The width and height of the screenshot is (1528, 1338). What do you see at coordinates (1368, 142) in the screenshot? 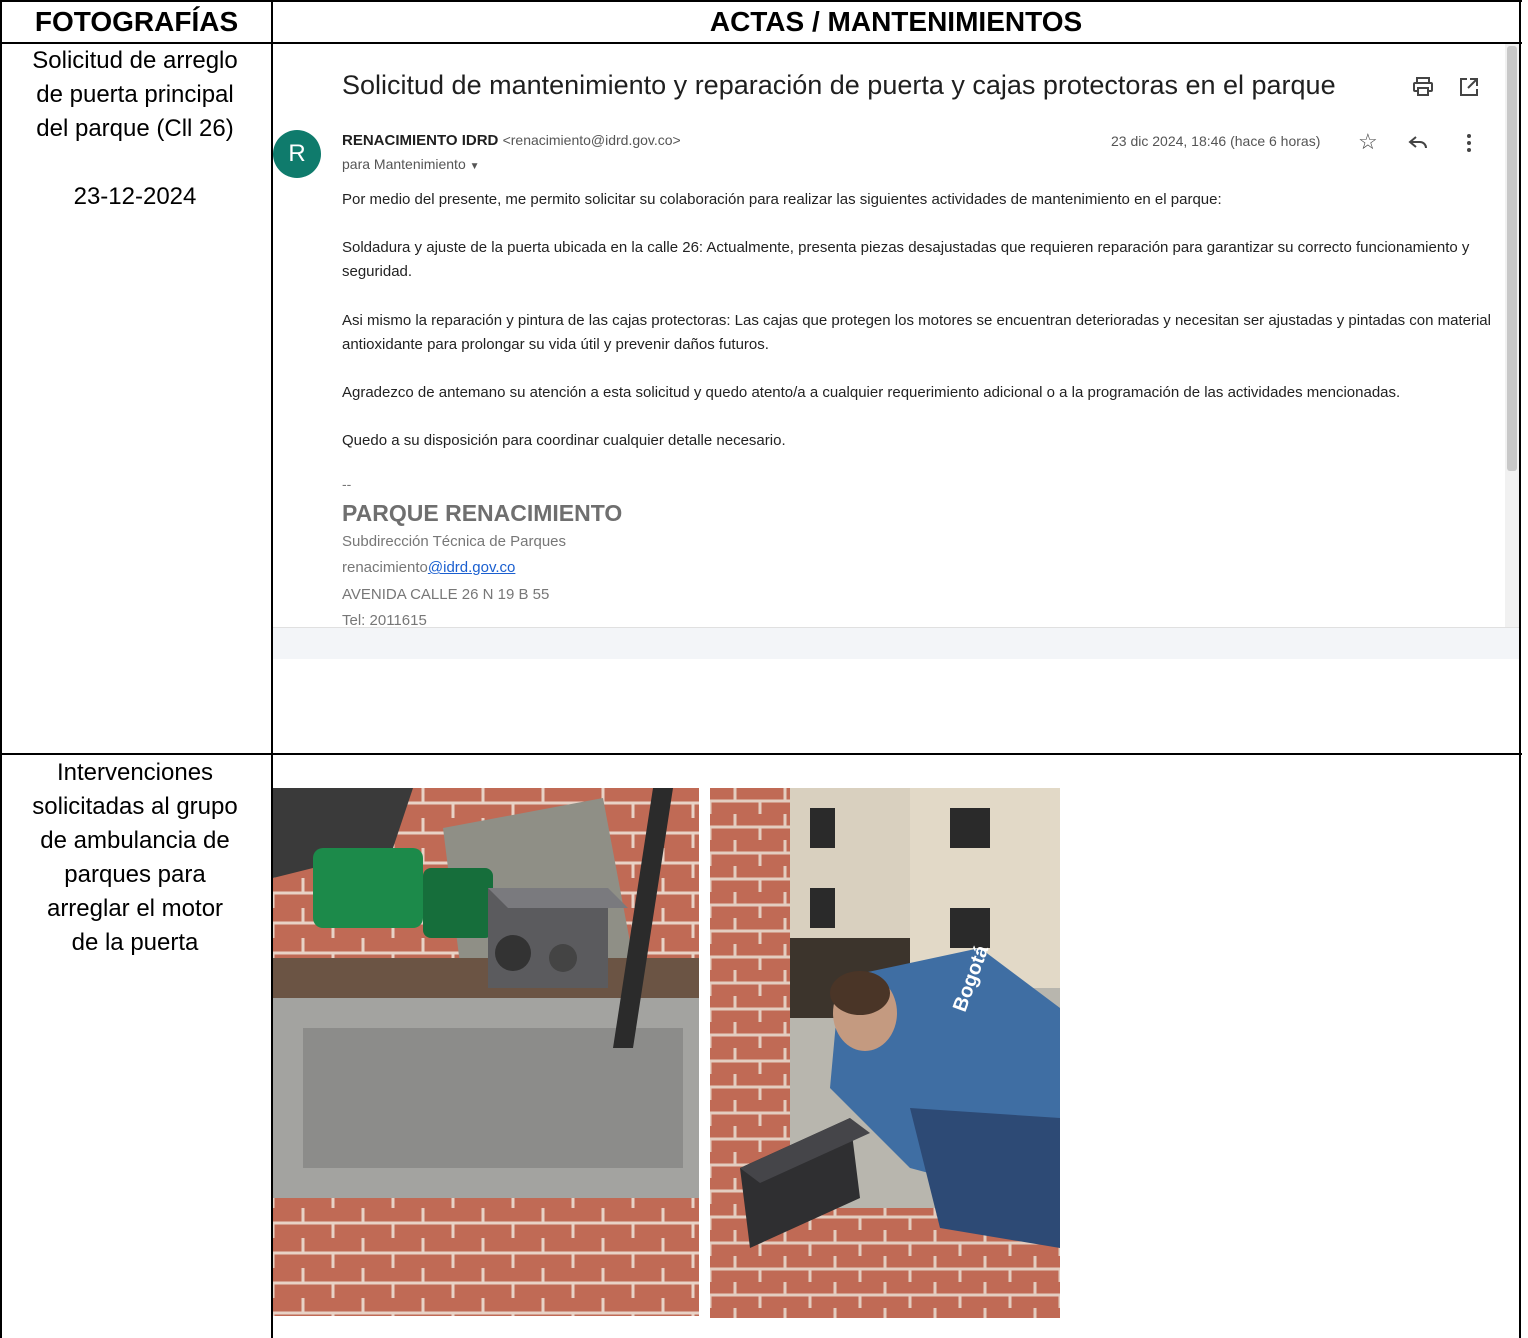
I see `star-icon: ☆` at bounding box center [1368, 142].